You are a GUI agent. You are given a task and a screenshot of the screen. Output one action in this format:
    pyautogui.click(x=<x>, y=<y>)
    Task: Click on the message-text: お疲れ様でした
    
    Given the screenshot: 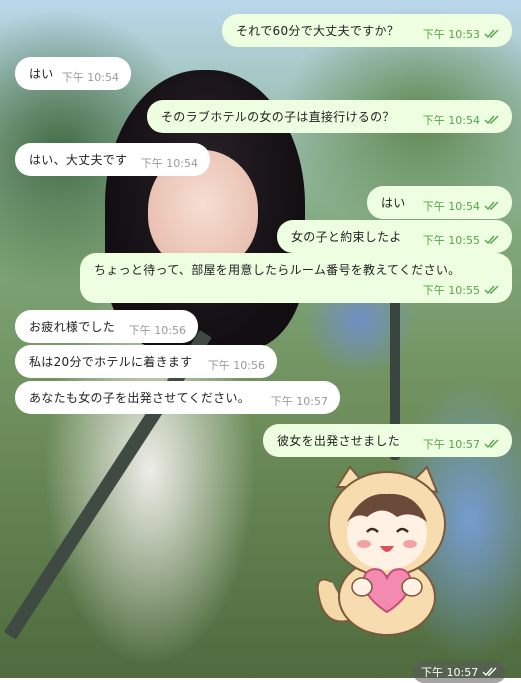 What is the action you would take?
    pyautogui.click(x=72, y=327)
    